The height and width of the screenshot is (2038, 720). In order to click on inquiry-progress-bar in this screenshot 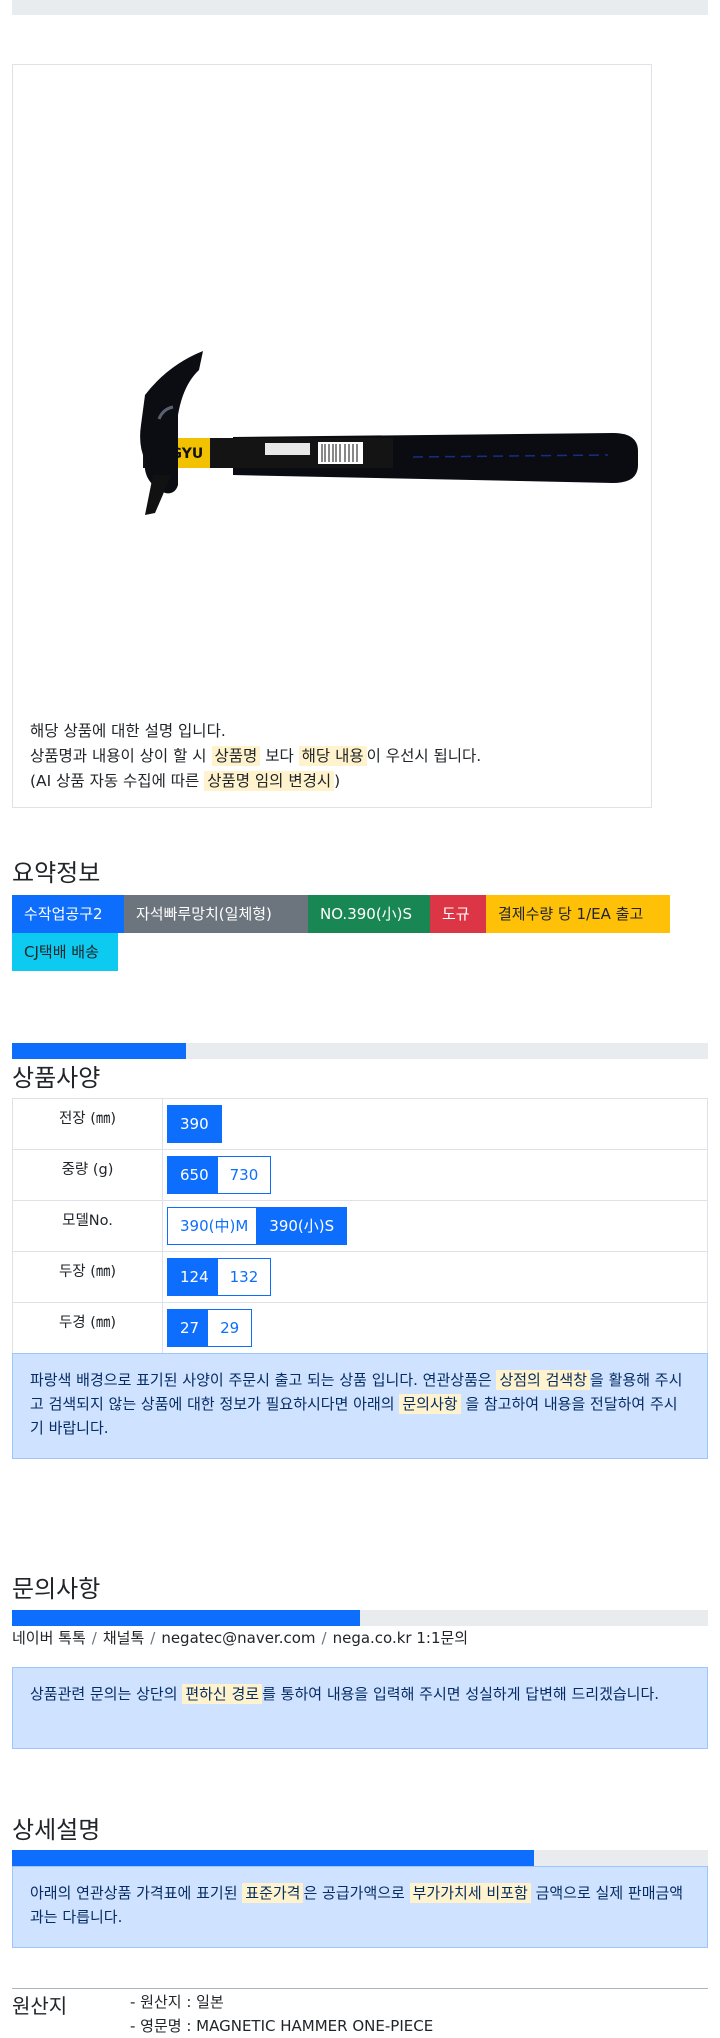, I will do `click(360, 1618)`.